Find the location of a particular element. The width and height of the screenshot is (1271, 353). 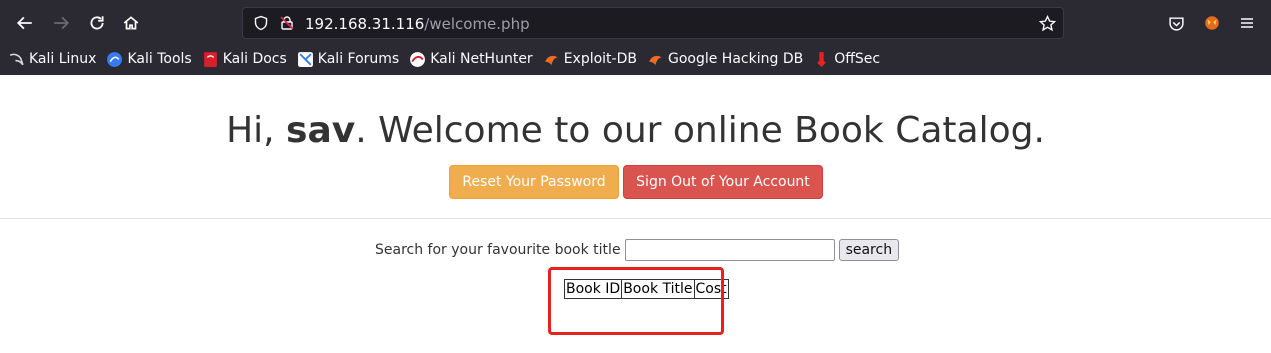

back-button is located at coordinates (25, 23).